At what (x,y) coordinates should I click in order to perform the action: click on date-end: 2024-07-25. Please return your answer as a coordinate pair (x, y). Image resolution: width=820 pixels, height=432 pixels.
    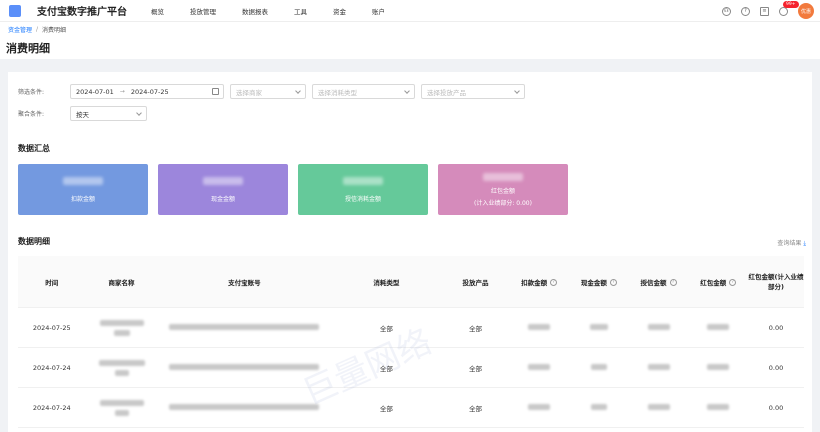
    Looking at the image, I should click on (150, 92).